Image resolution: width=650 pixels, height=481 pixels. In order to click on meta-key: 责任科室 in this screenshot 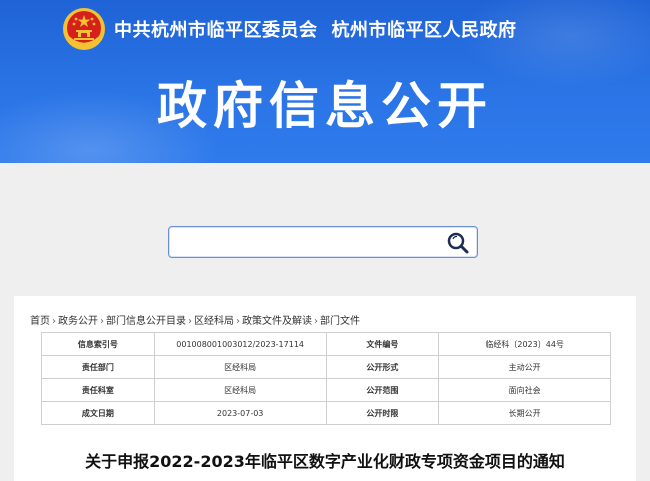, I will do `click(98, 390)`.